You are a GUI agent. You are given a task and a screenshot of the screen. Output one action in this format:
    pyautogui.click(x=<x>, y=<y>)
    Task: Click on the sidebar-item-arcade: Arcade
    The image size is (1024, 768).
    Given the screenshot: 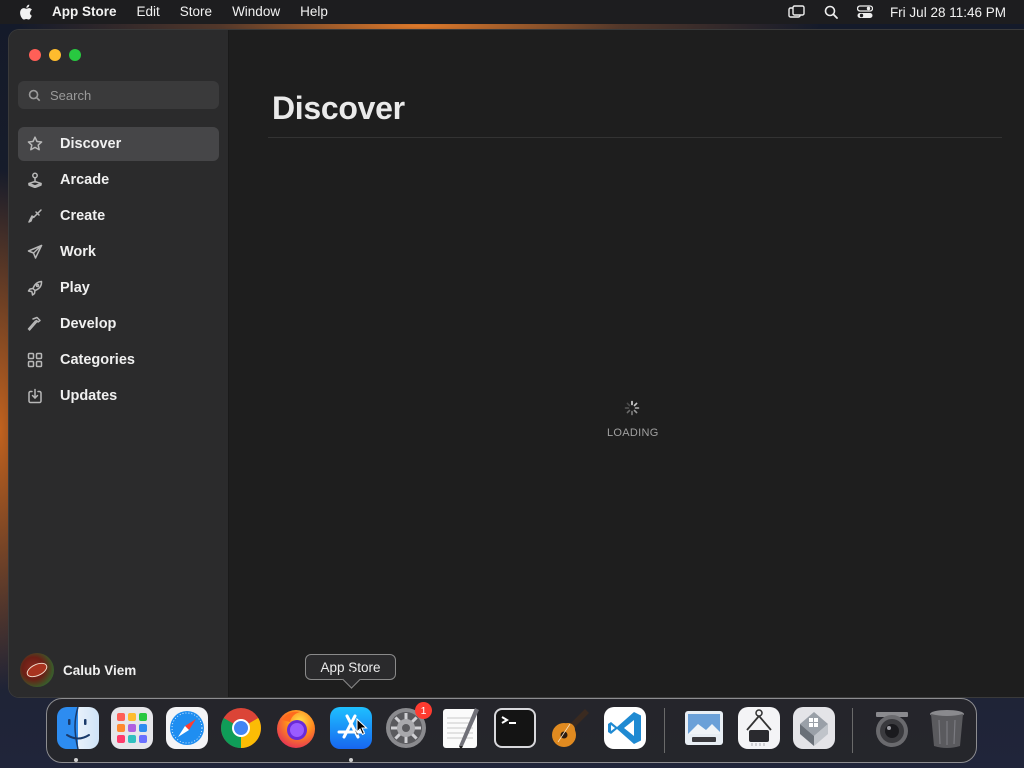 What is the action you would take?
    pyautogui.click(x=118, y=180)
    